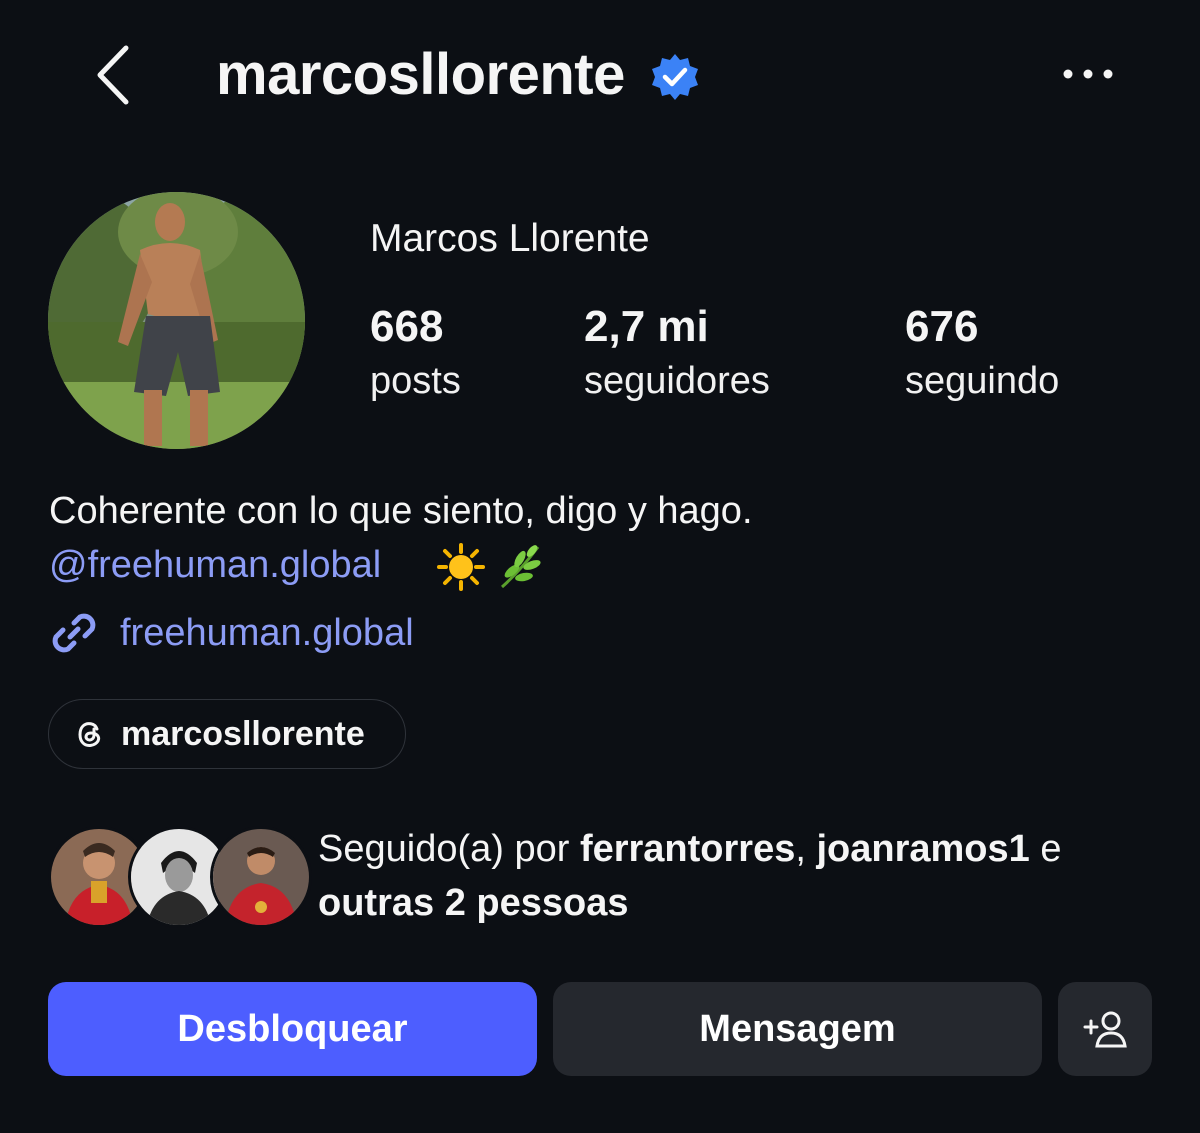 The width and height of the screenshot is (1200, 1133). What do you see at coordinates (292, 1029) in the screenshot?
I see `unblock-button: Desbloquear` at bounding box center [292, 1029].